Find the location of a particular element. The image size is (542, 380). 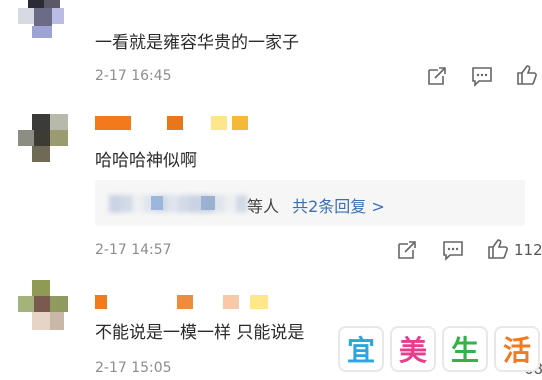

comment-time: 2-17 15:05 is located at coordinates (133, 368).